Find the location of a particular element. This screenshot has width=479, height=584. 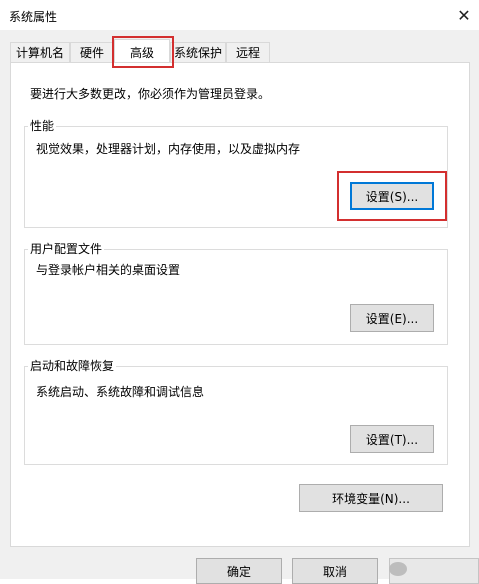

tab-label: 远程 is located at coordinates (247, 53).